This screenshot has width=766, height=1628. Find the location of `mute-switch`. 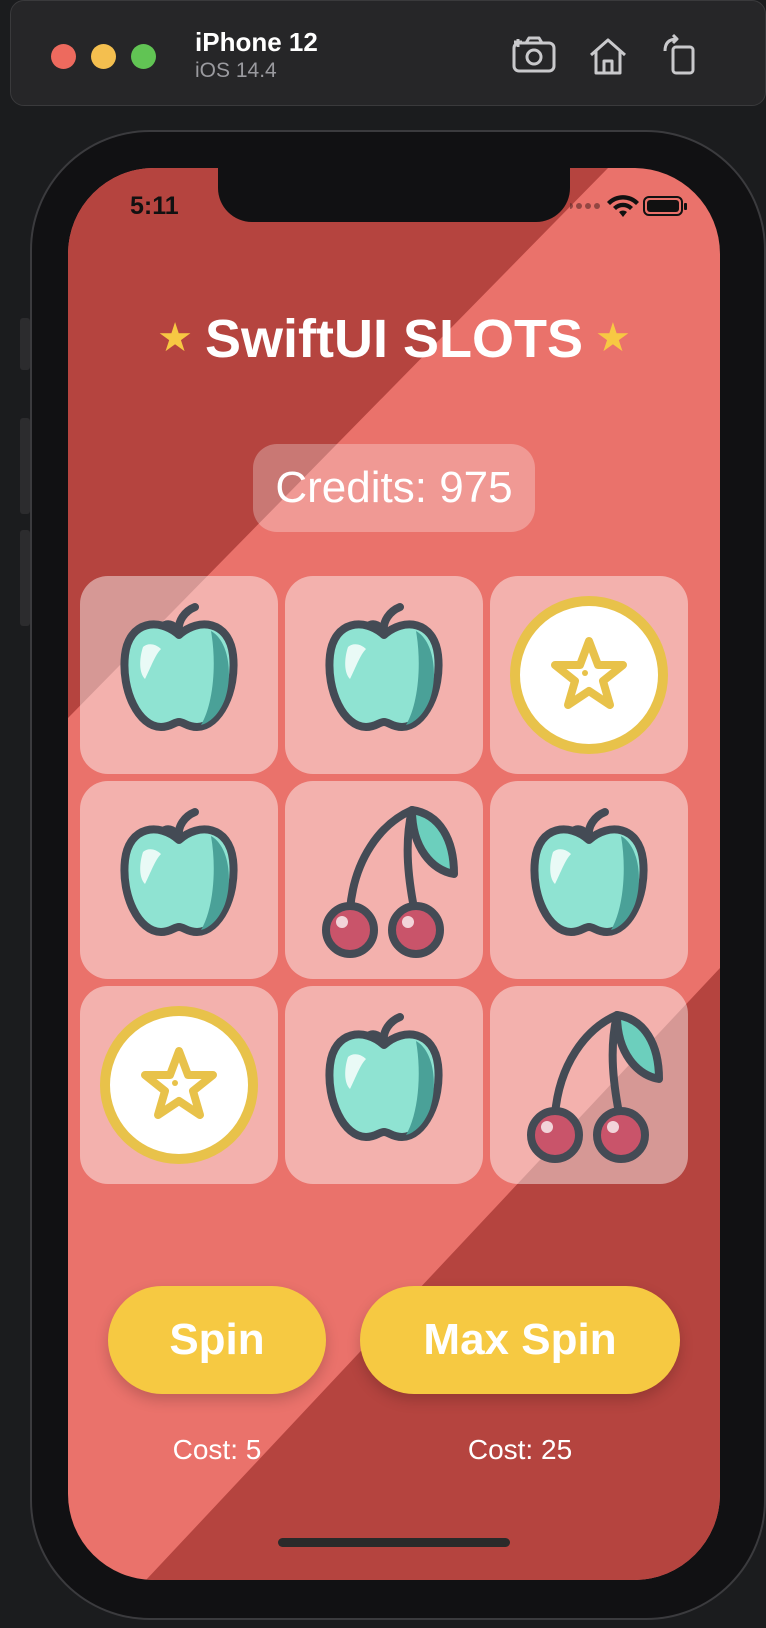

mute-switch is located at coordinates (25, 344).